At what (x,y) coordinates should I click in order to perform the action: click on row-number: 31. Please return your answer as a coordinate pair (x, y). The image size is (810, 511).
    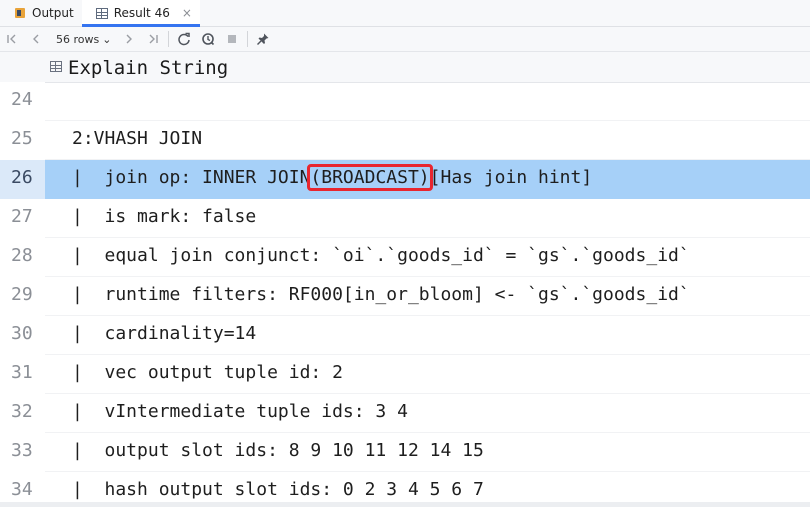
    Looking at the image, I should click on (22, 372).